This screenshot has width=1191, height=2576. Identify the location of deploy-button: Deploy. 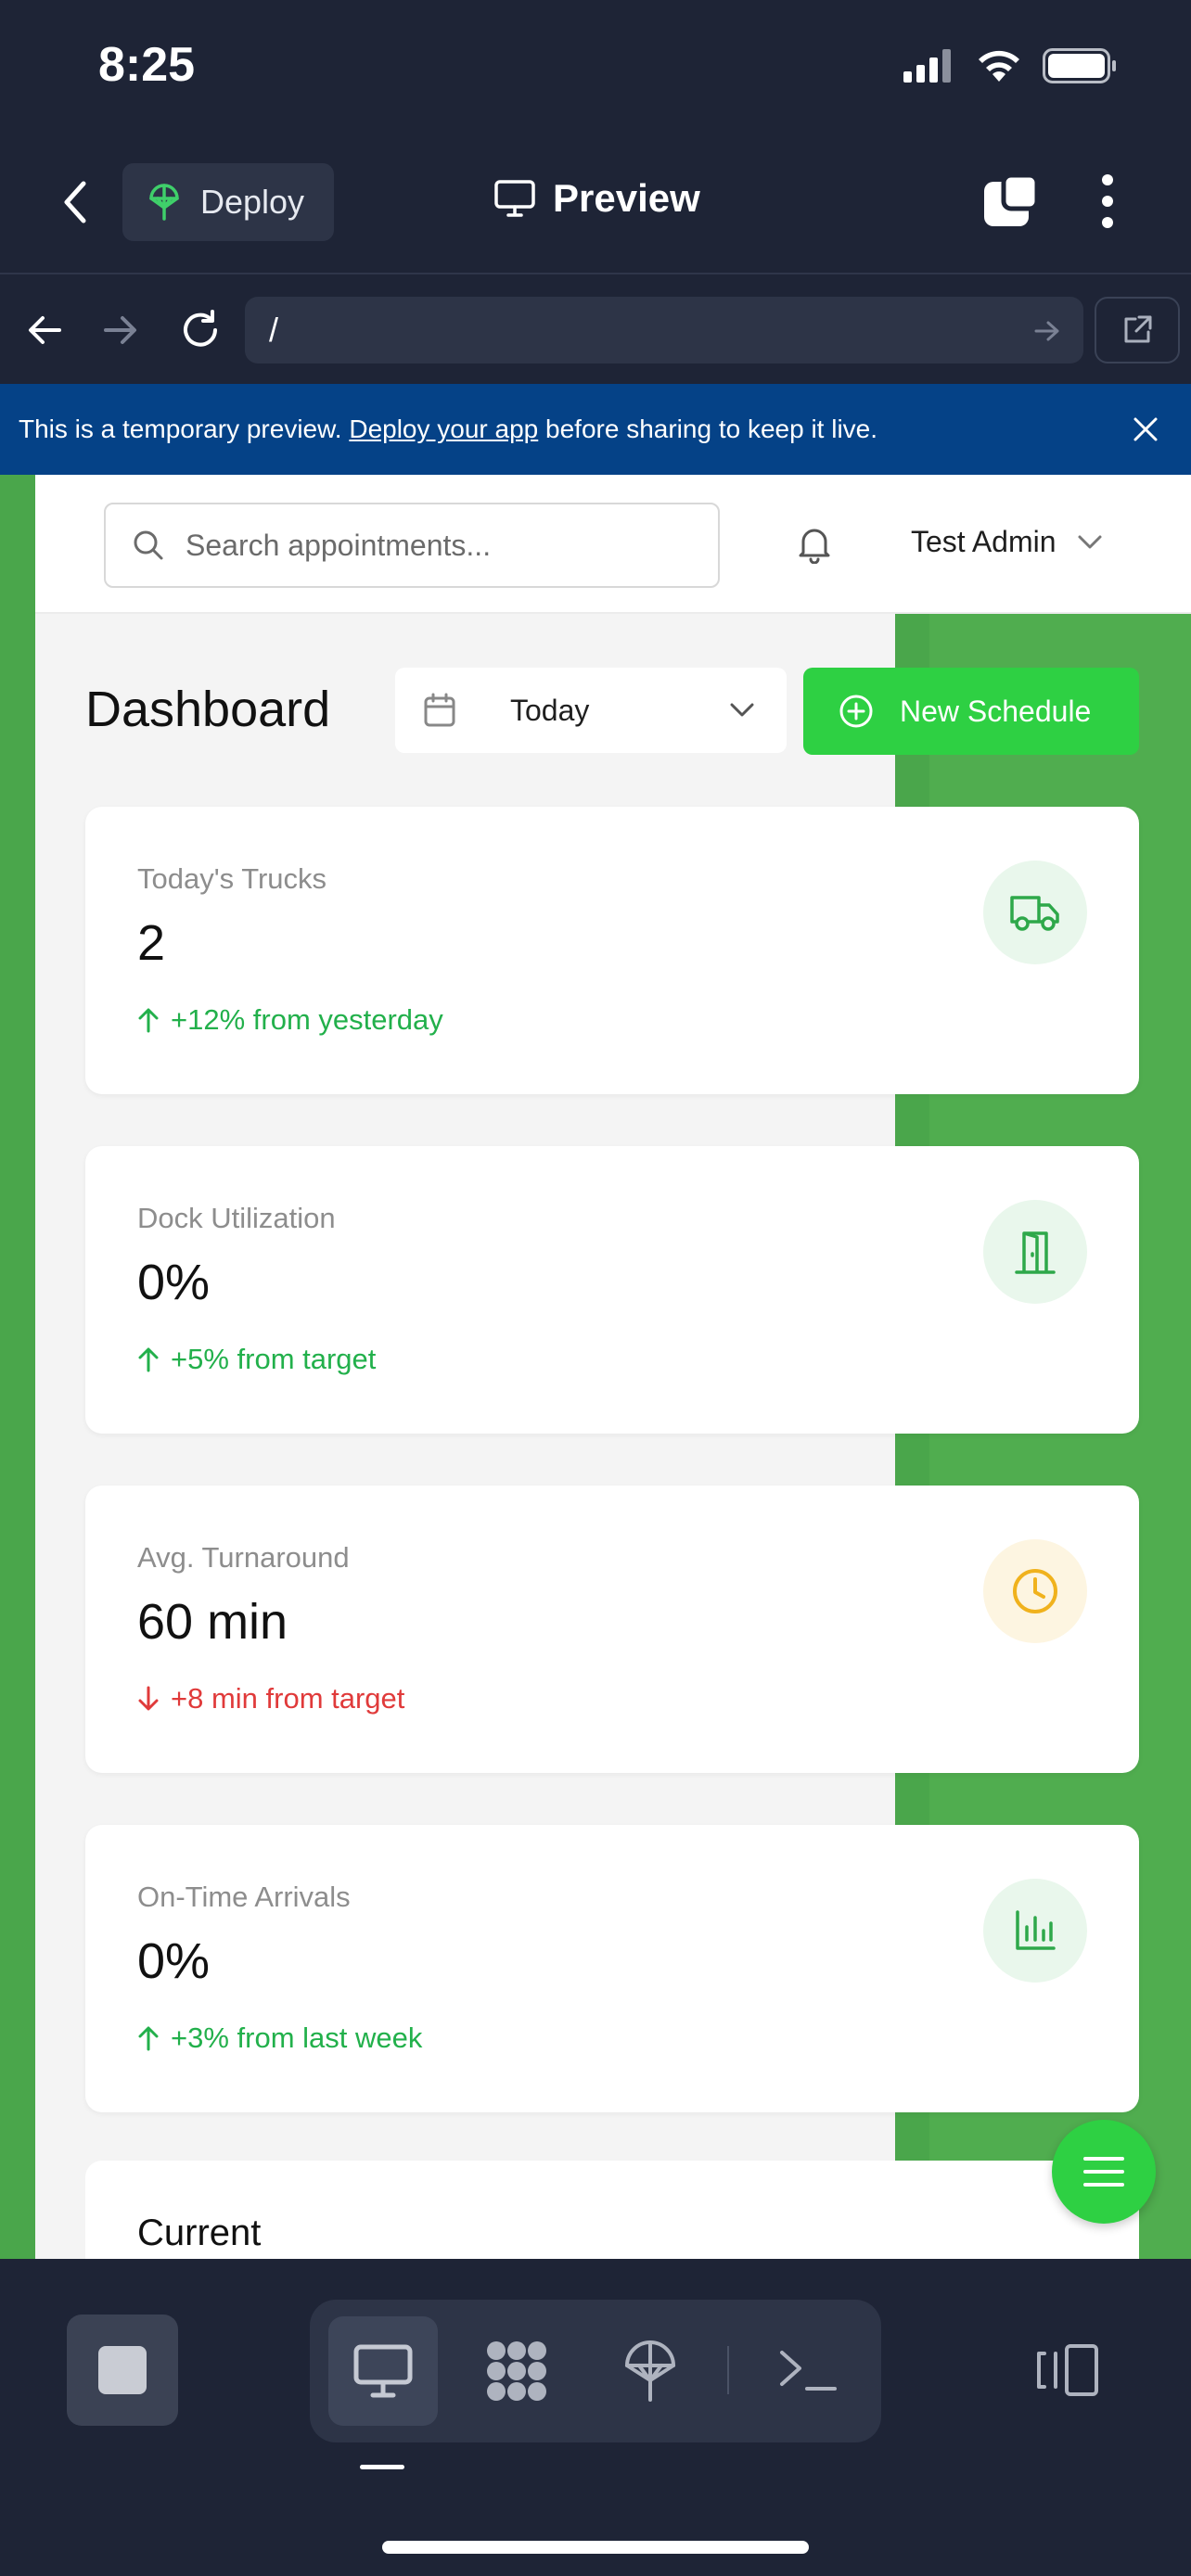
(228, 202).